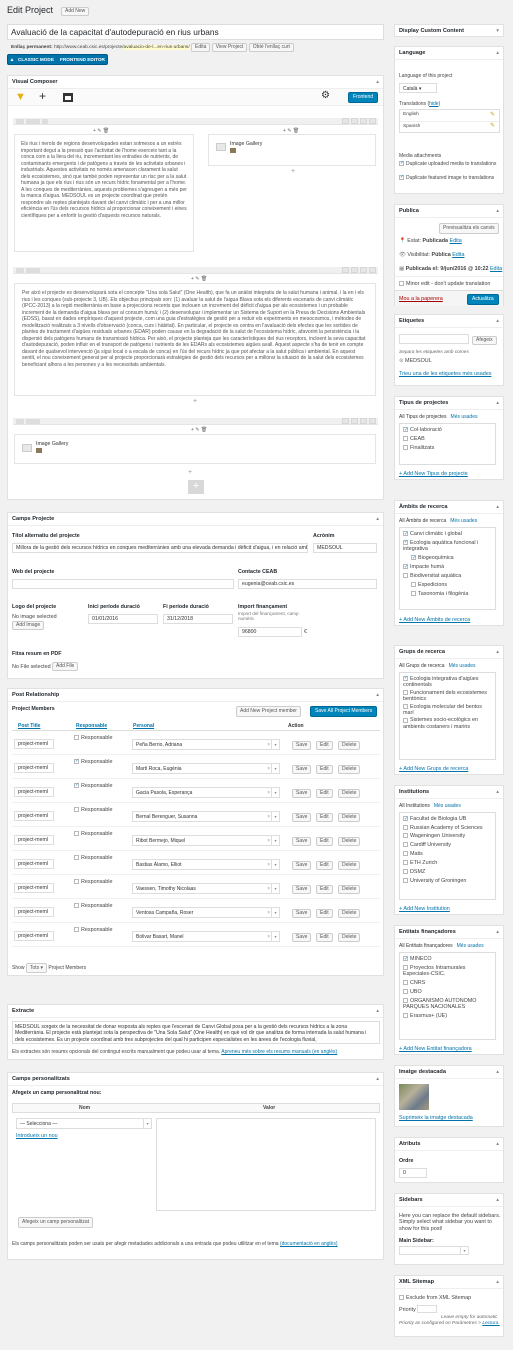 This screenshot has height=1350, width=513. Describe the element at coordinates (447, 959) in the screenshot. I see `checklist-item: MINECO` at that location.